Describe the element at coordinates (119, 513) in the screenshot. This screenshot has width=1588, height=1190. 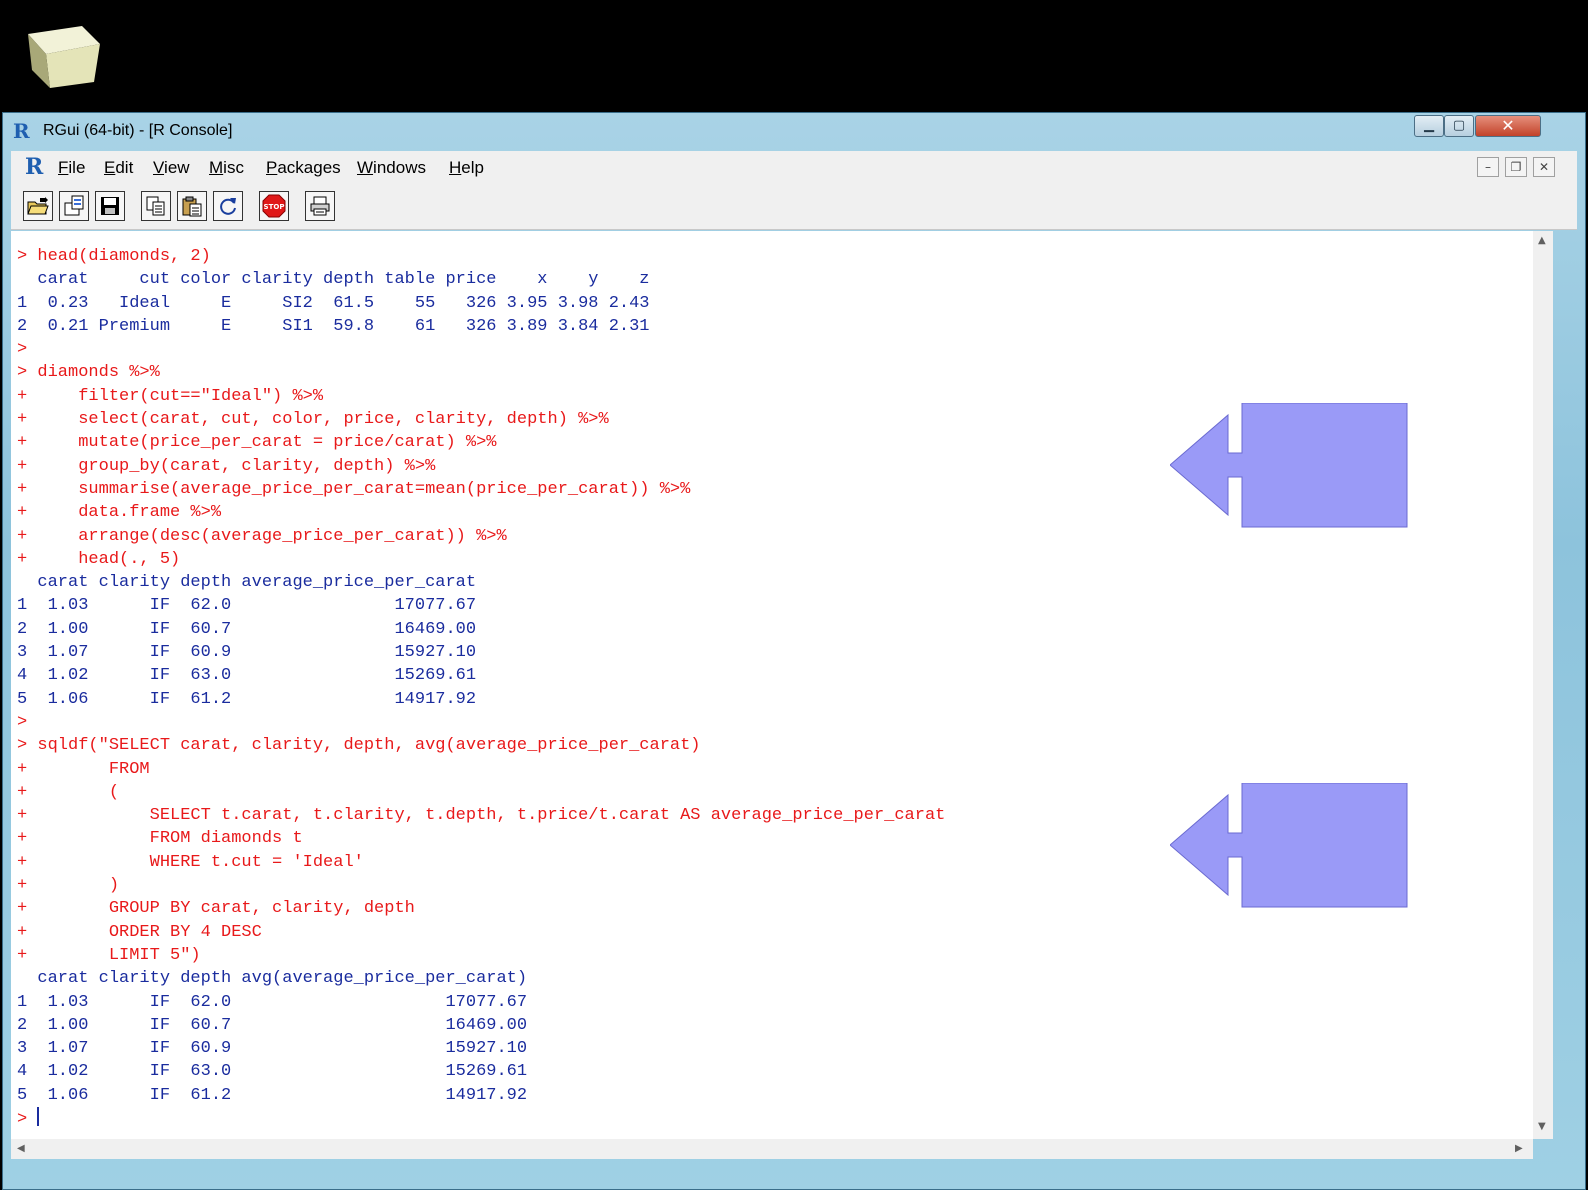
I see `console-input-line: + data.frame %>%` at that location.